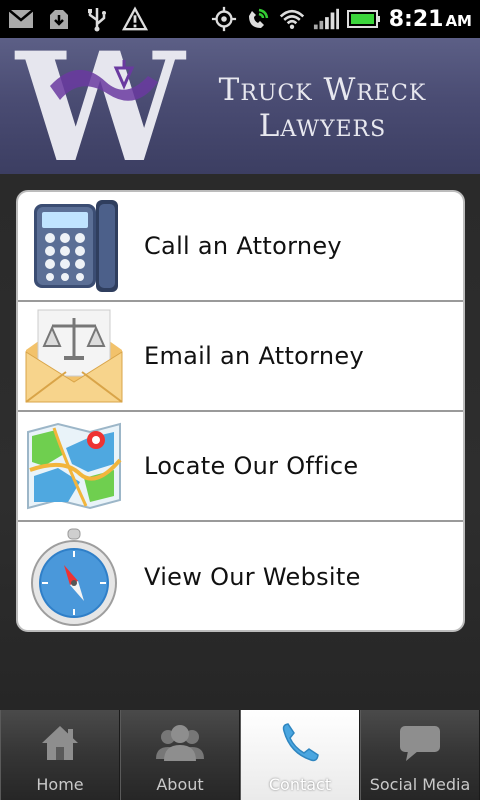  I want to click on wifi-icon, so click(292, 19).